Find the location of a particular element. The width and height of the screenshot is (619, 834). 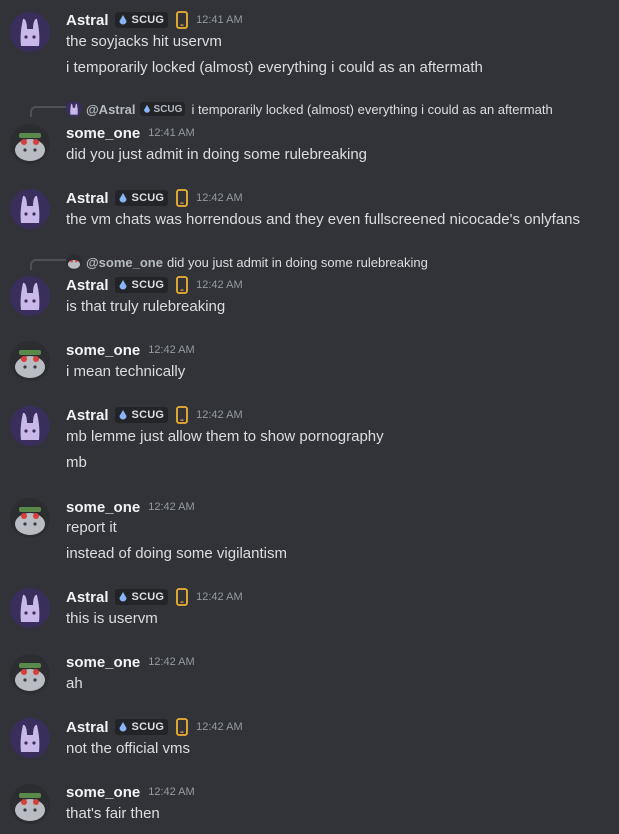

message-text: not the official vms is located at coordinates (128, 748).